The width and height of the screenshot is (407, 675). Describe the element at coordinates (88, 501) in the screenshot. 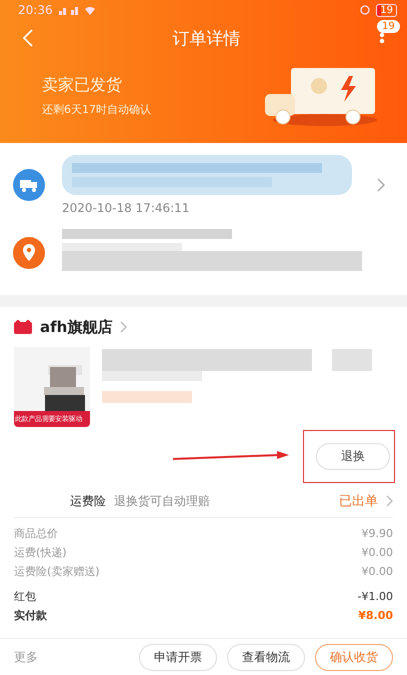

I see `insurance-label: 运费险` at that location.